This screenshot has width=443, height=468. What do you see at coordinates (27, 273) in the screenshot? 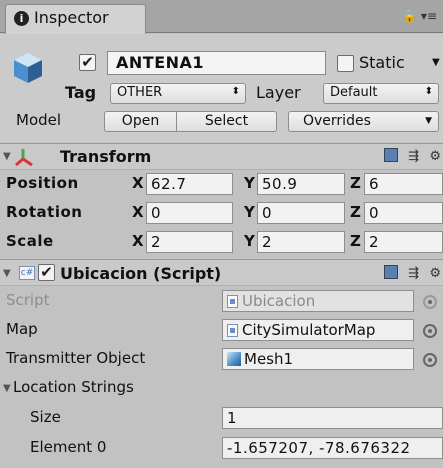
I see `csharp-script-icon: c#` at bounding box center [27, 273].